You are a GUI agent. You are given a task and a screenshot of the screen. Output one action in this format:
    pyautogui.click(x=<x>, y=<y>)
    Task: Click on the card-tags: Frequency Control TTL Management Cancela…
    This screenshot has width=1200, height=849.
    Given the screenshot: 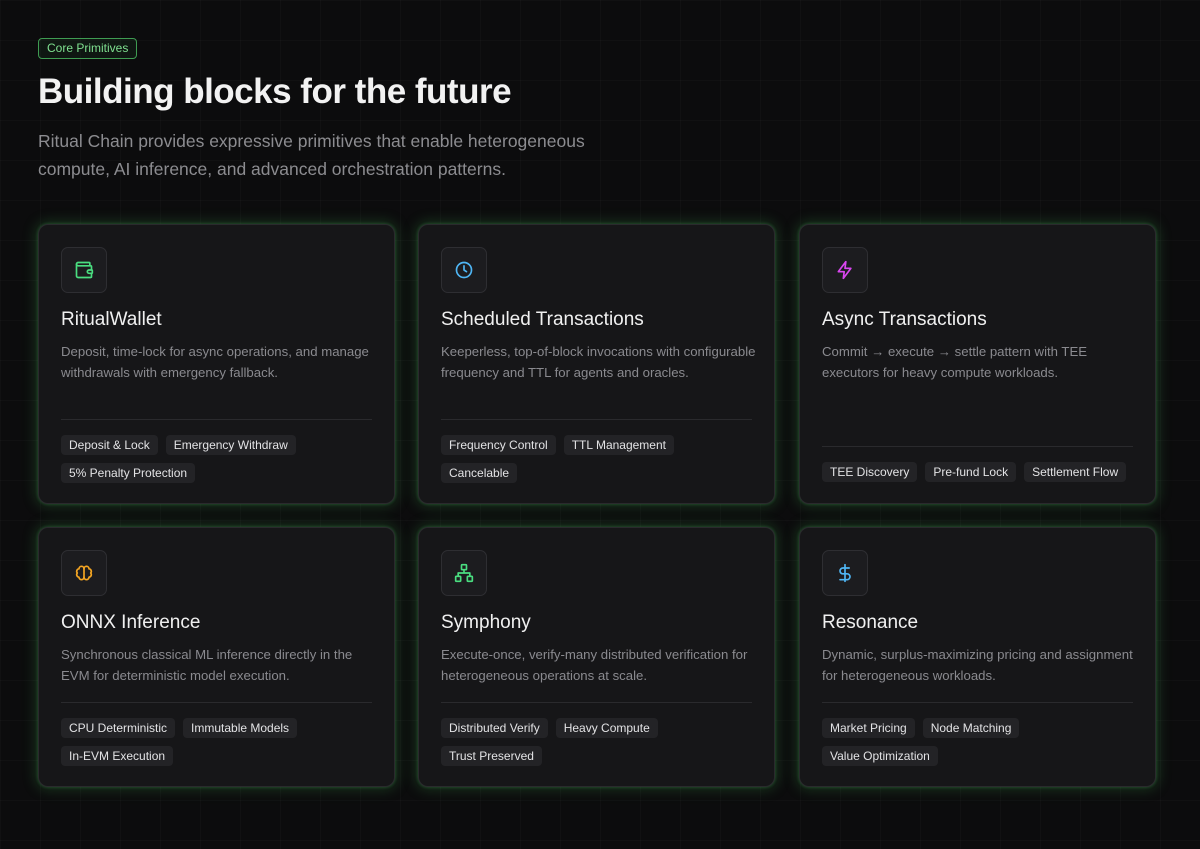 What is the action you would take?
    pyautogui.click(x=599, y=459)
    